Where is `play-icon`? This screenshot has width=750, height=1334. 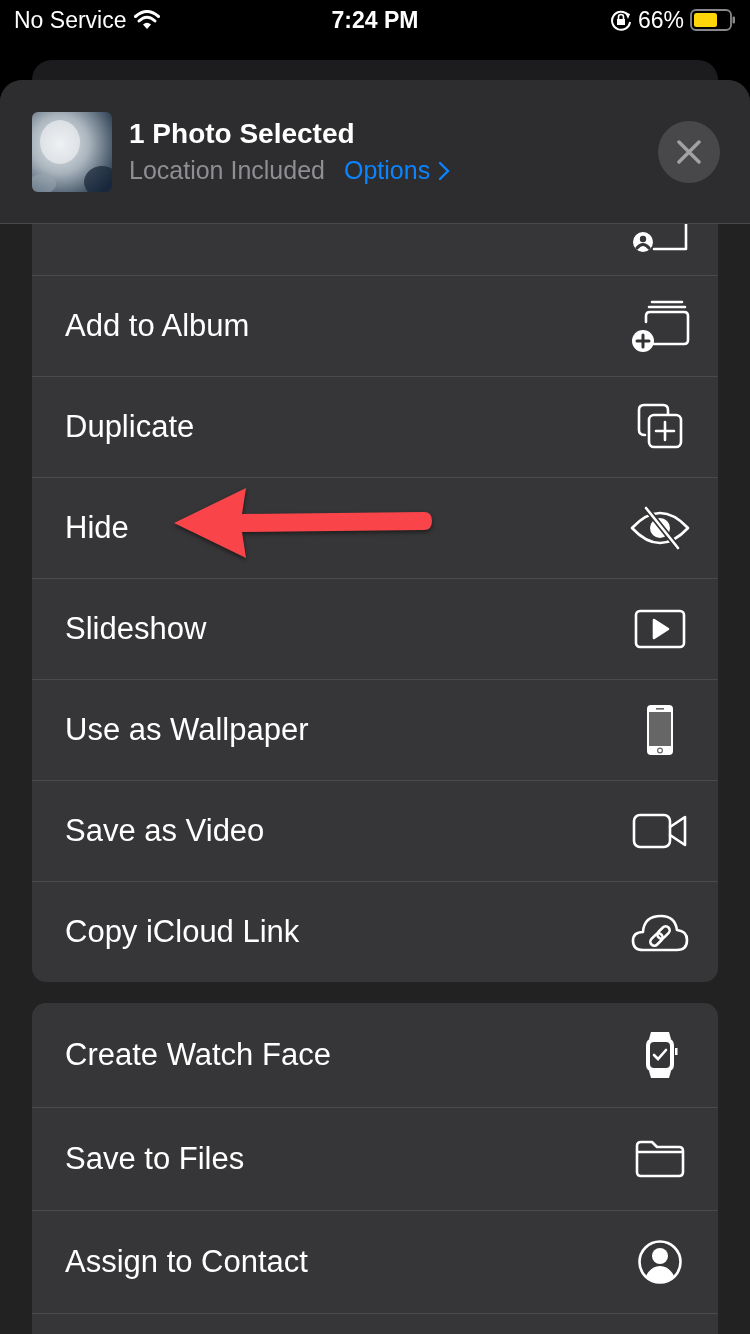 play-icon is located at coordinates (660, 629).